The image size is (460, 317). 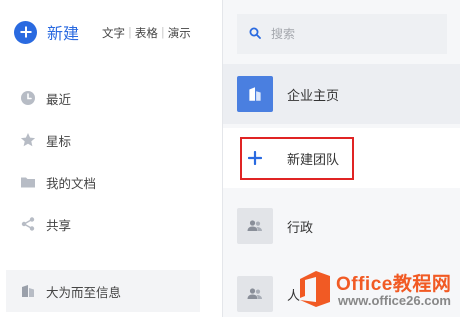 What do you see at coordinates (46, 32) in the screenshot?
I see `new-document-row: 新建` at bounding box center [46, 32].